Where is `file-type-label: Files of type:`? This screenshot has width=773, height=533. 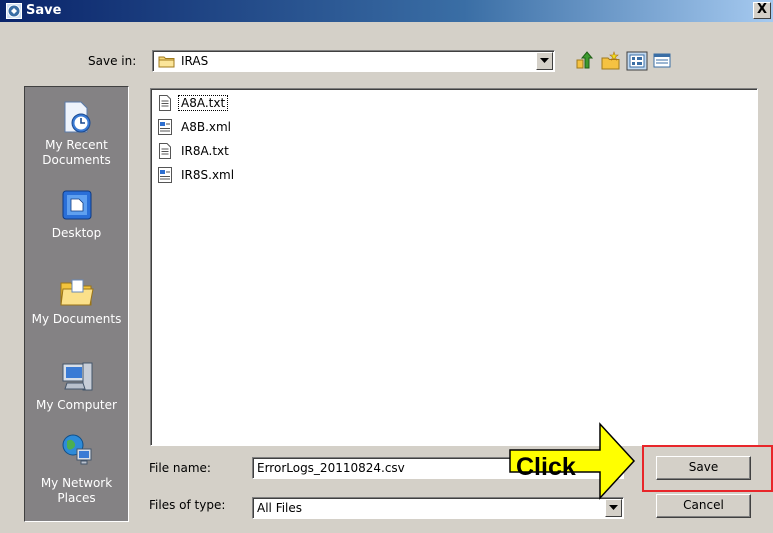 file-type-label: Files of type: is located at coordinates (187, 505).